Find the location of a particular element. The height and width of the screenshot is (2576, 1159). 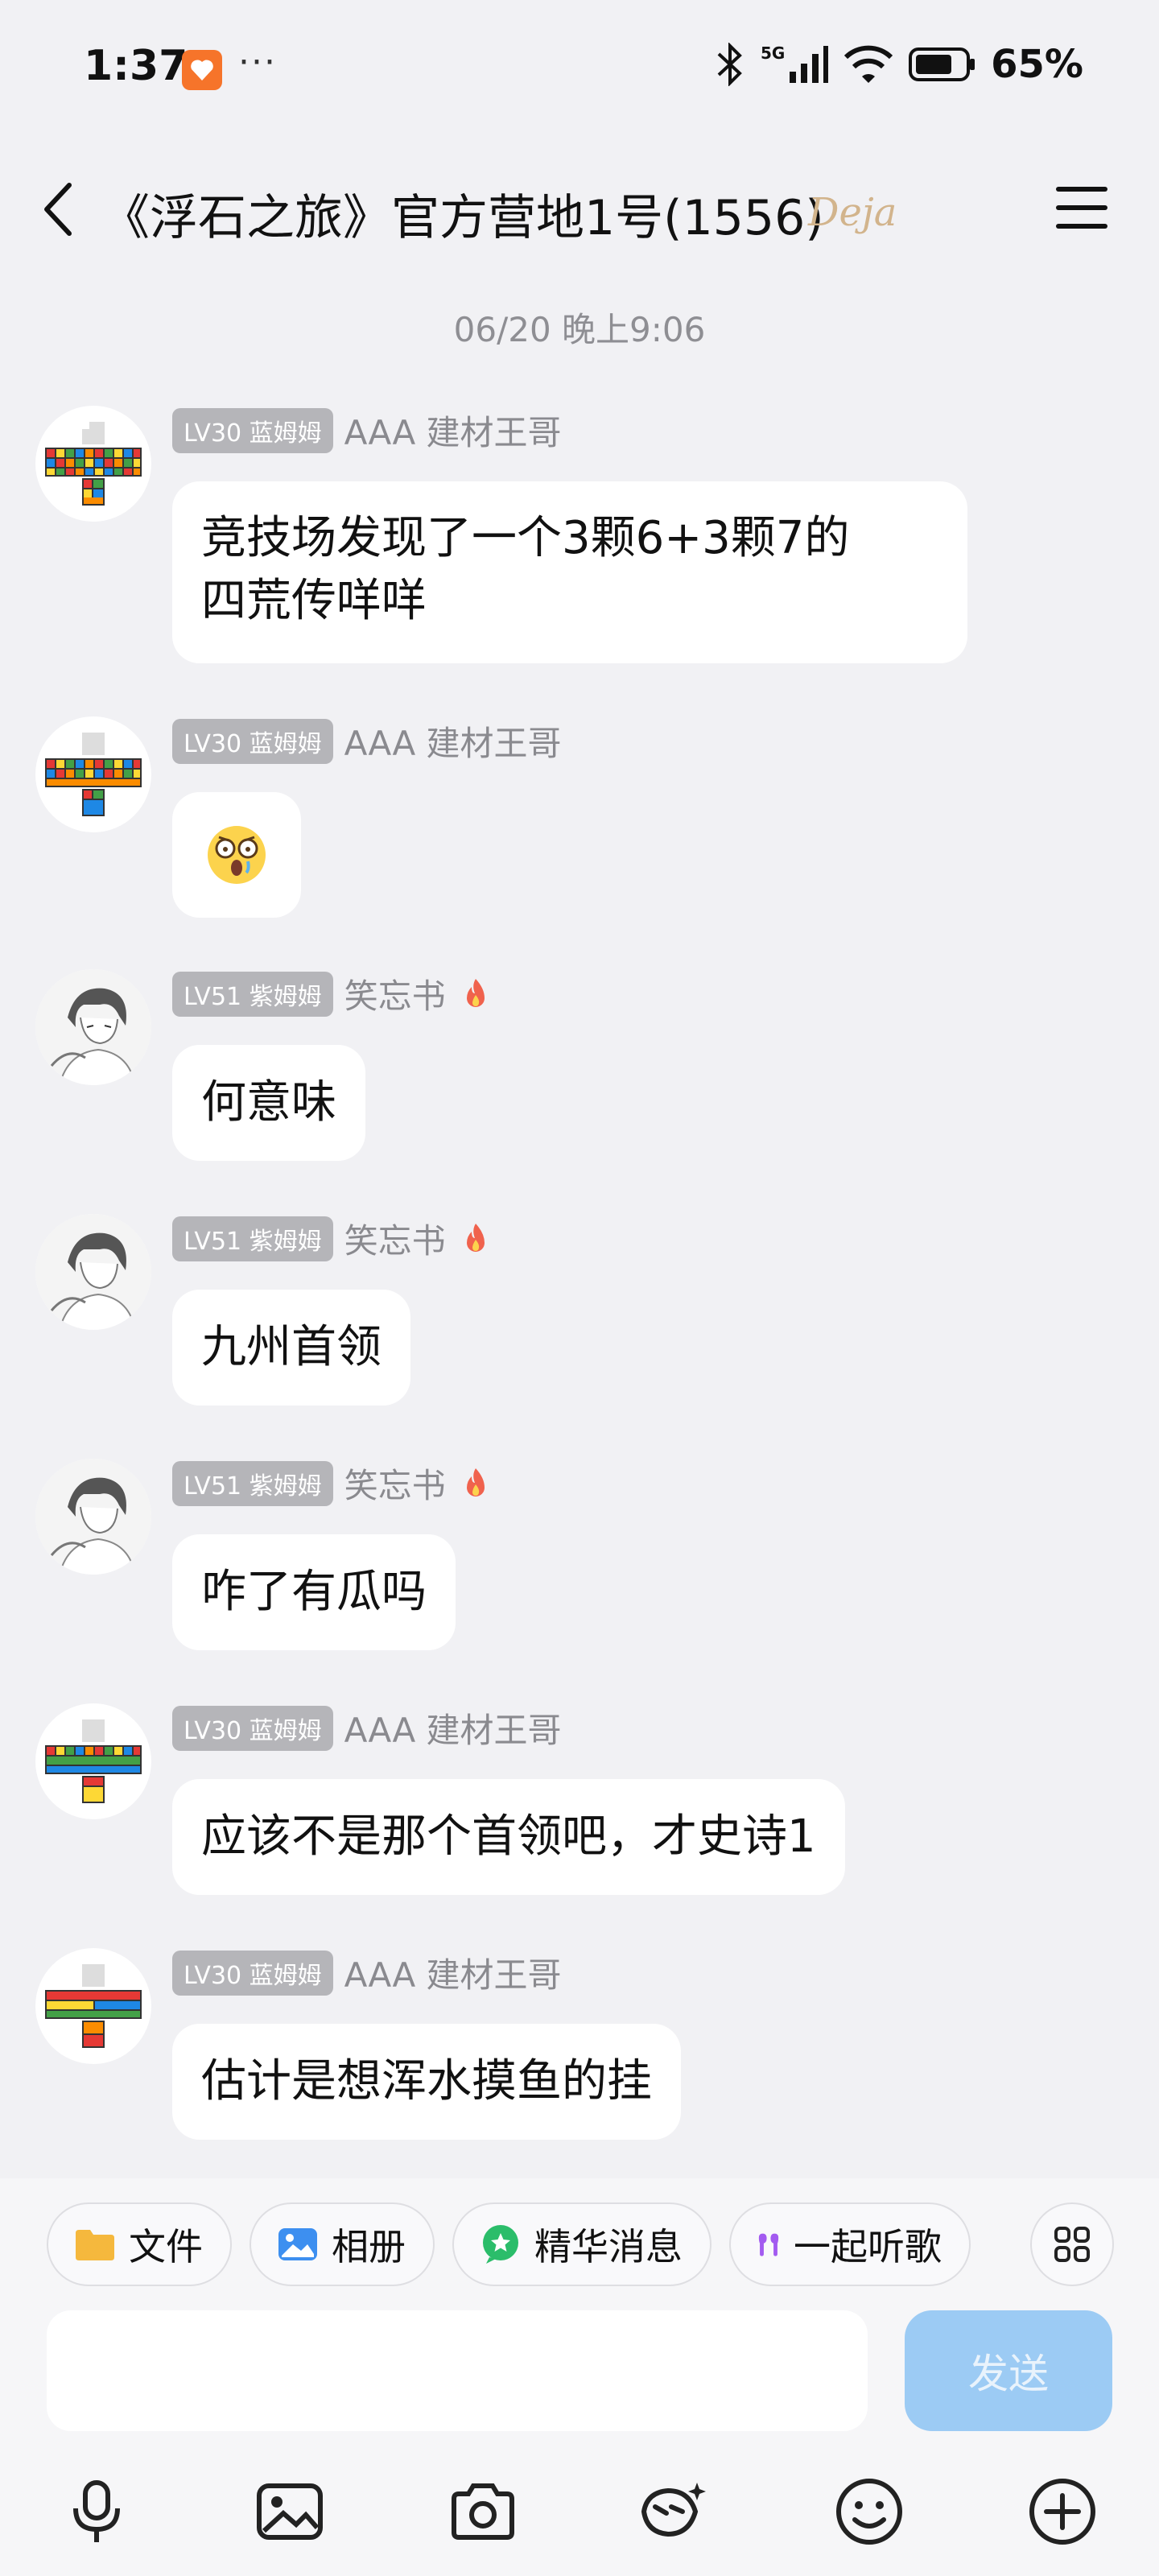

status-right: 5G 65% is located at coordinates (898, 64).